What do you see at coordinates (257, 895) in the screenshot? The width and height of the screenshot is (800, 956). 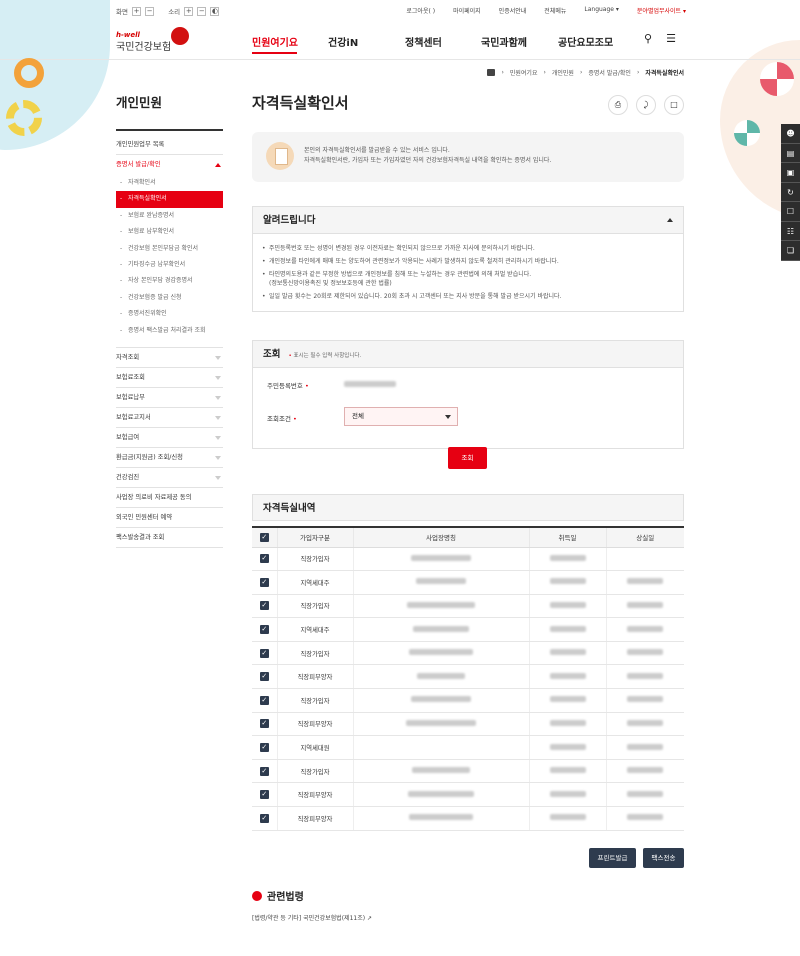 I see `law-icon` at bounding box center [257, 895].